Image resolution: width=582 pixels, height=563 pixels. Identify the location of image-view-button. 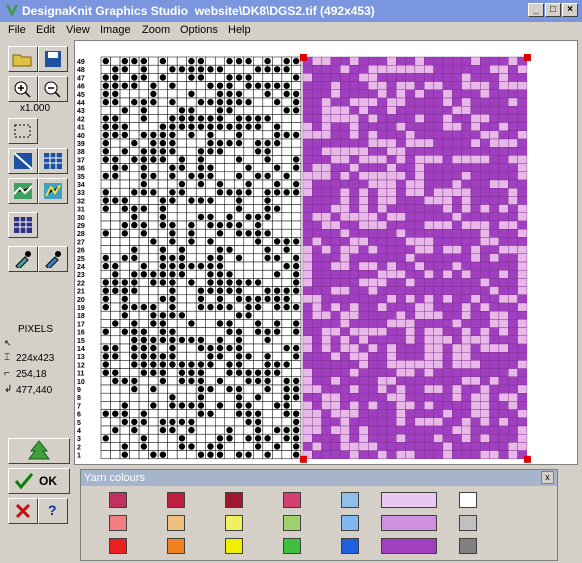
(23, 191).